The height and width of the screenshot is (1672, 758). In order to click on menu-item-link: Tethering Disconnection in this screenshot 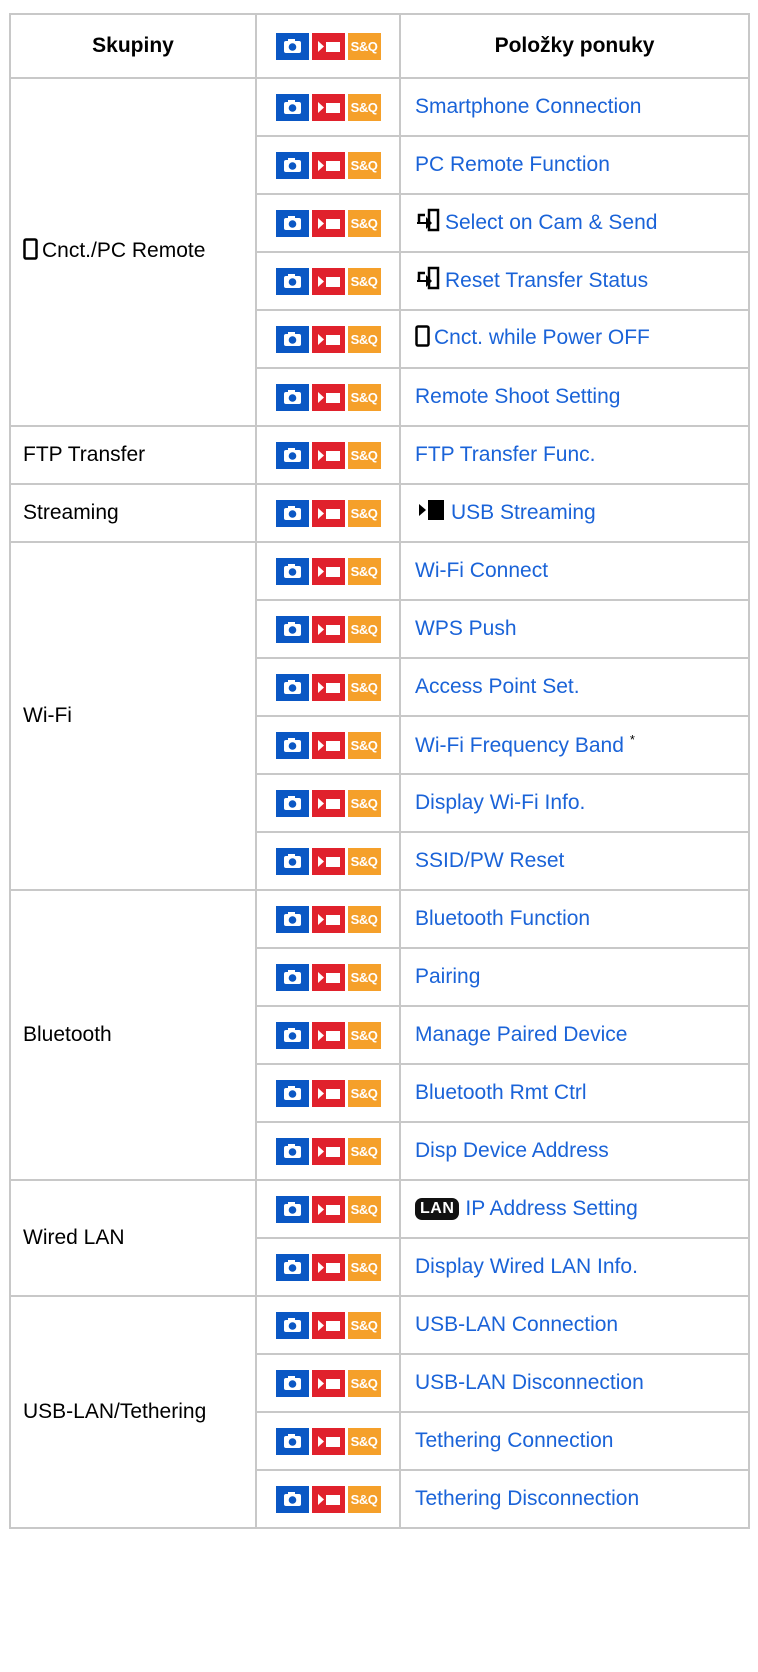, I will do `click(527, 1498)`.